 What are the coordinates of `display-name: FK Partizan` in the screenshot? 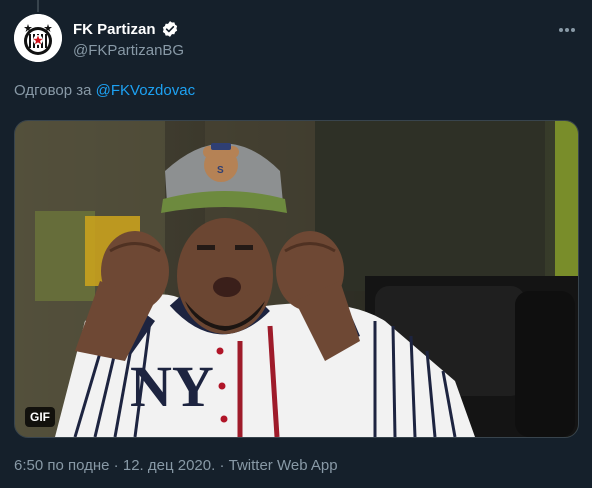 It's located at (114, 29).